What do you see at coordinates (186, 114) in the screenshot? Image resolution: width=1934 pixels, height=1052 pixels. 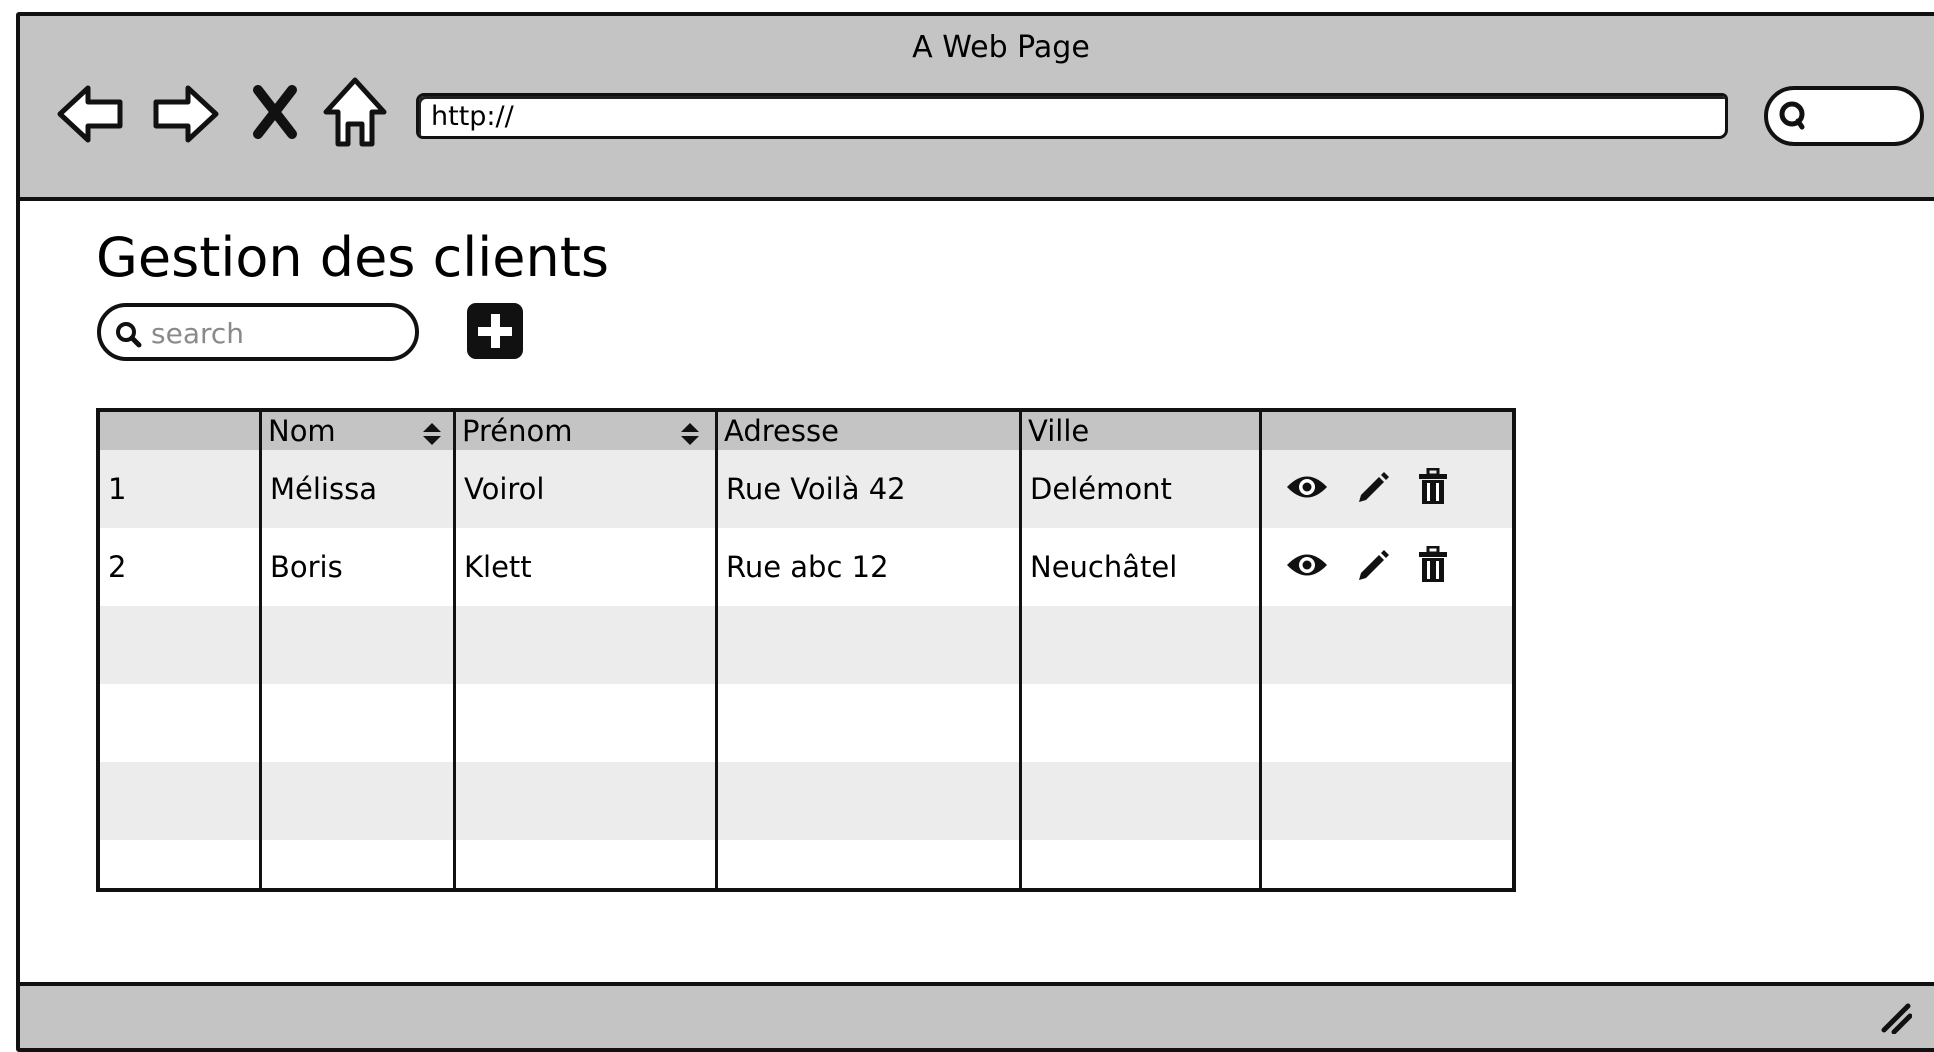 I see `forward-arrow-icon` at bounding box center [186, 114].